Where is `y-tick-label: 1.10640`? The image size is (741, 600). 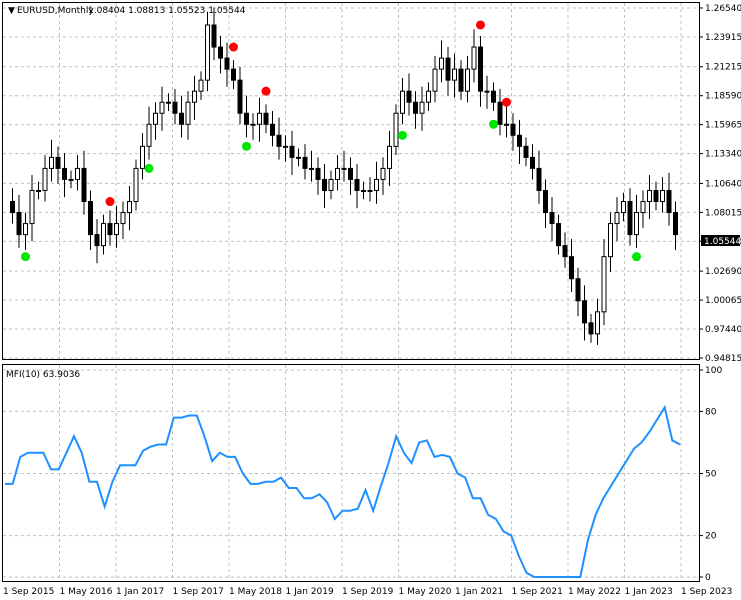
y-tick-label: 1.10640 is located at coordinates (723, 184).